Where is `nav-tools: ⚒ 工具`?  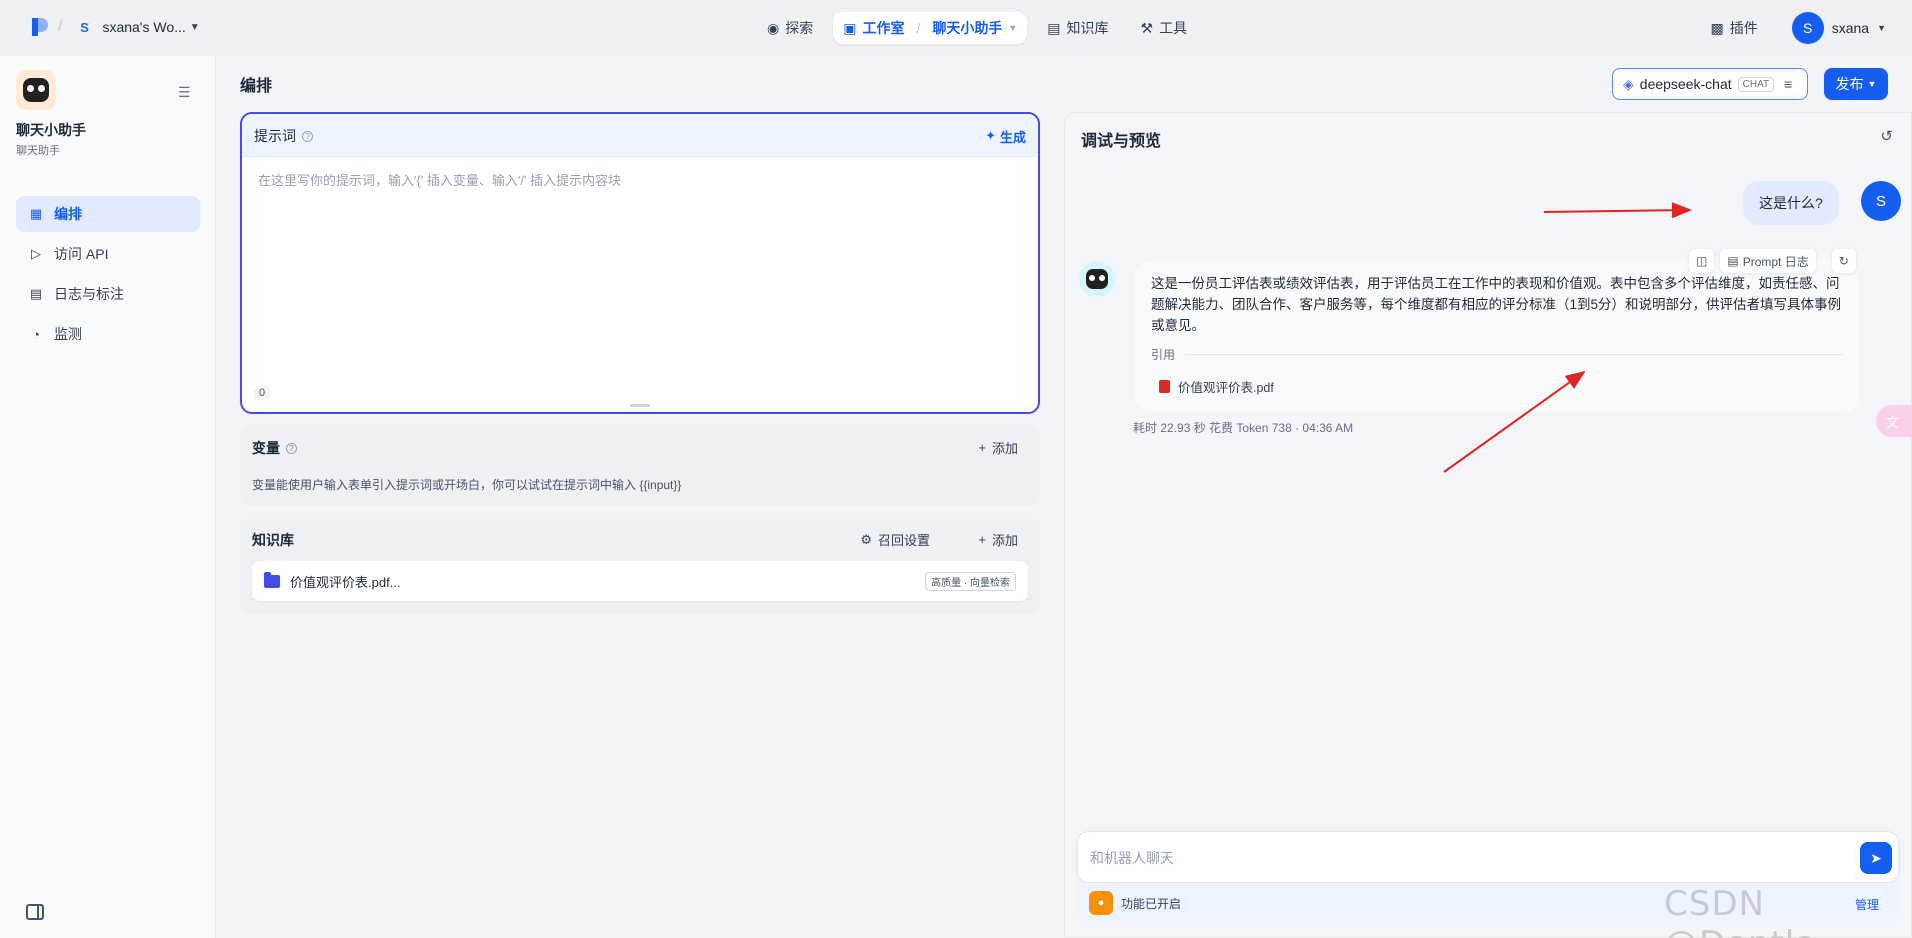
nav-tools: ⚒ 工具 is located at coordinates (1164, 28).